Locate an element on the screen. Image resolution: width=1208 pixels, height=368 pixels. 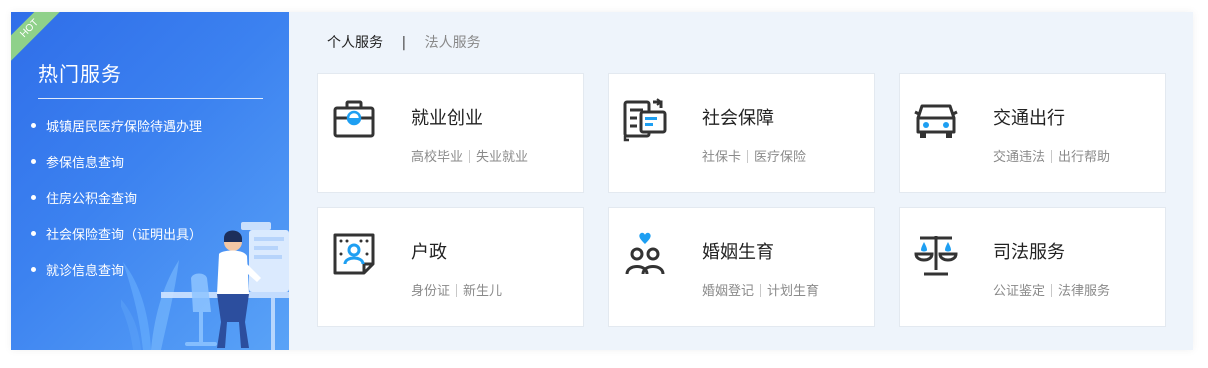
card-links: 婚姻登记 计划生育 is located at coordinates (760, 289).